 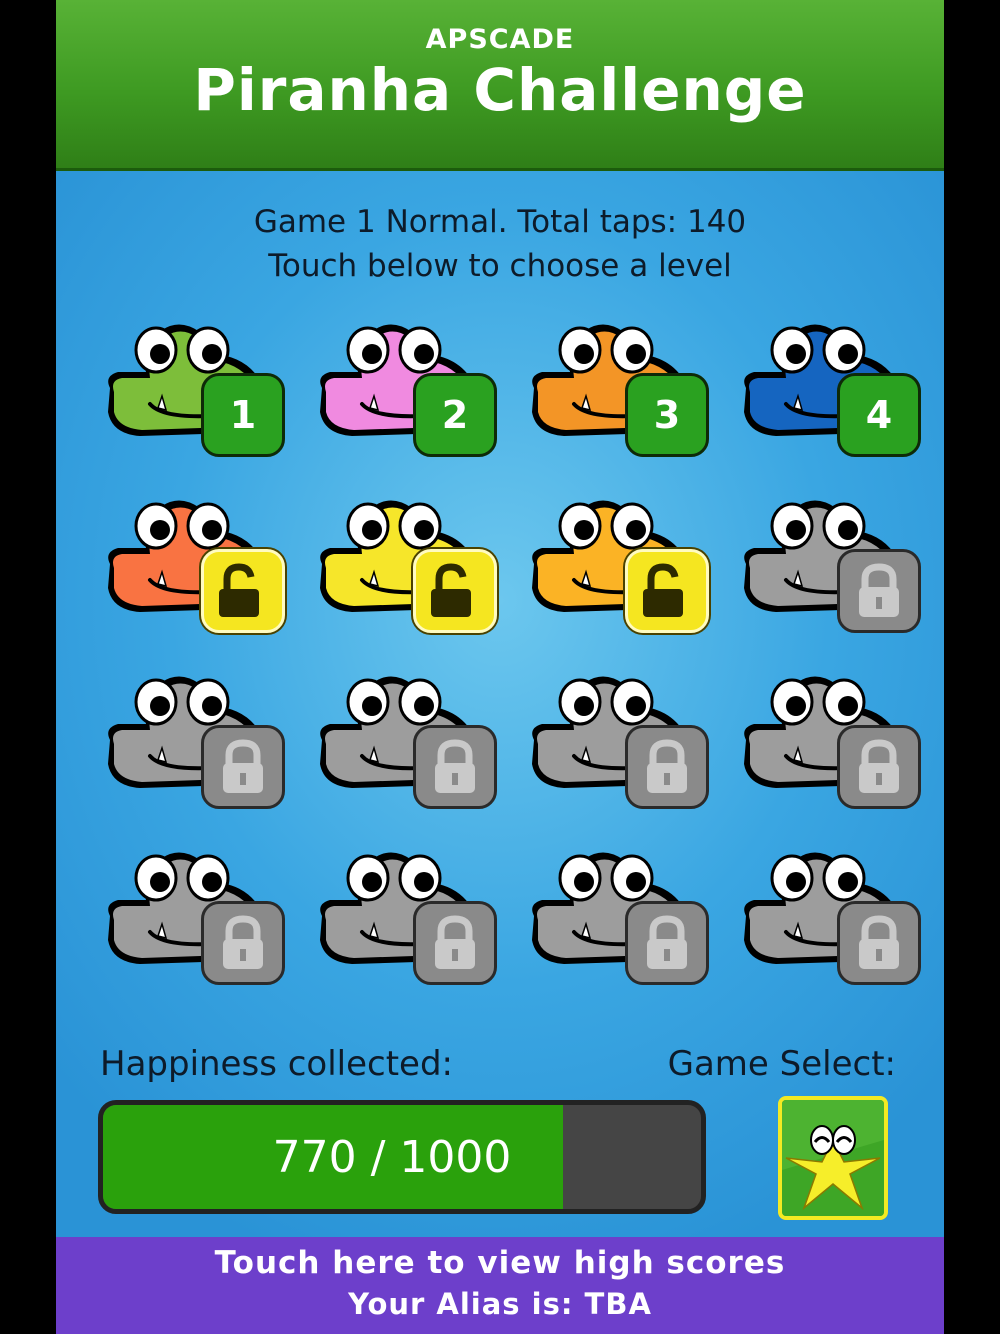 I want to click on level-number-badge: 4, so click(x=879, y=415).